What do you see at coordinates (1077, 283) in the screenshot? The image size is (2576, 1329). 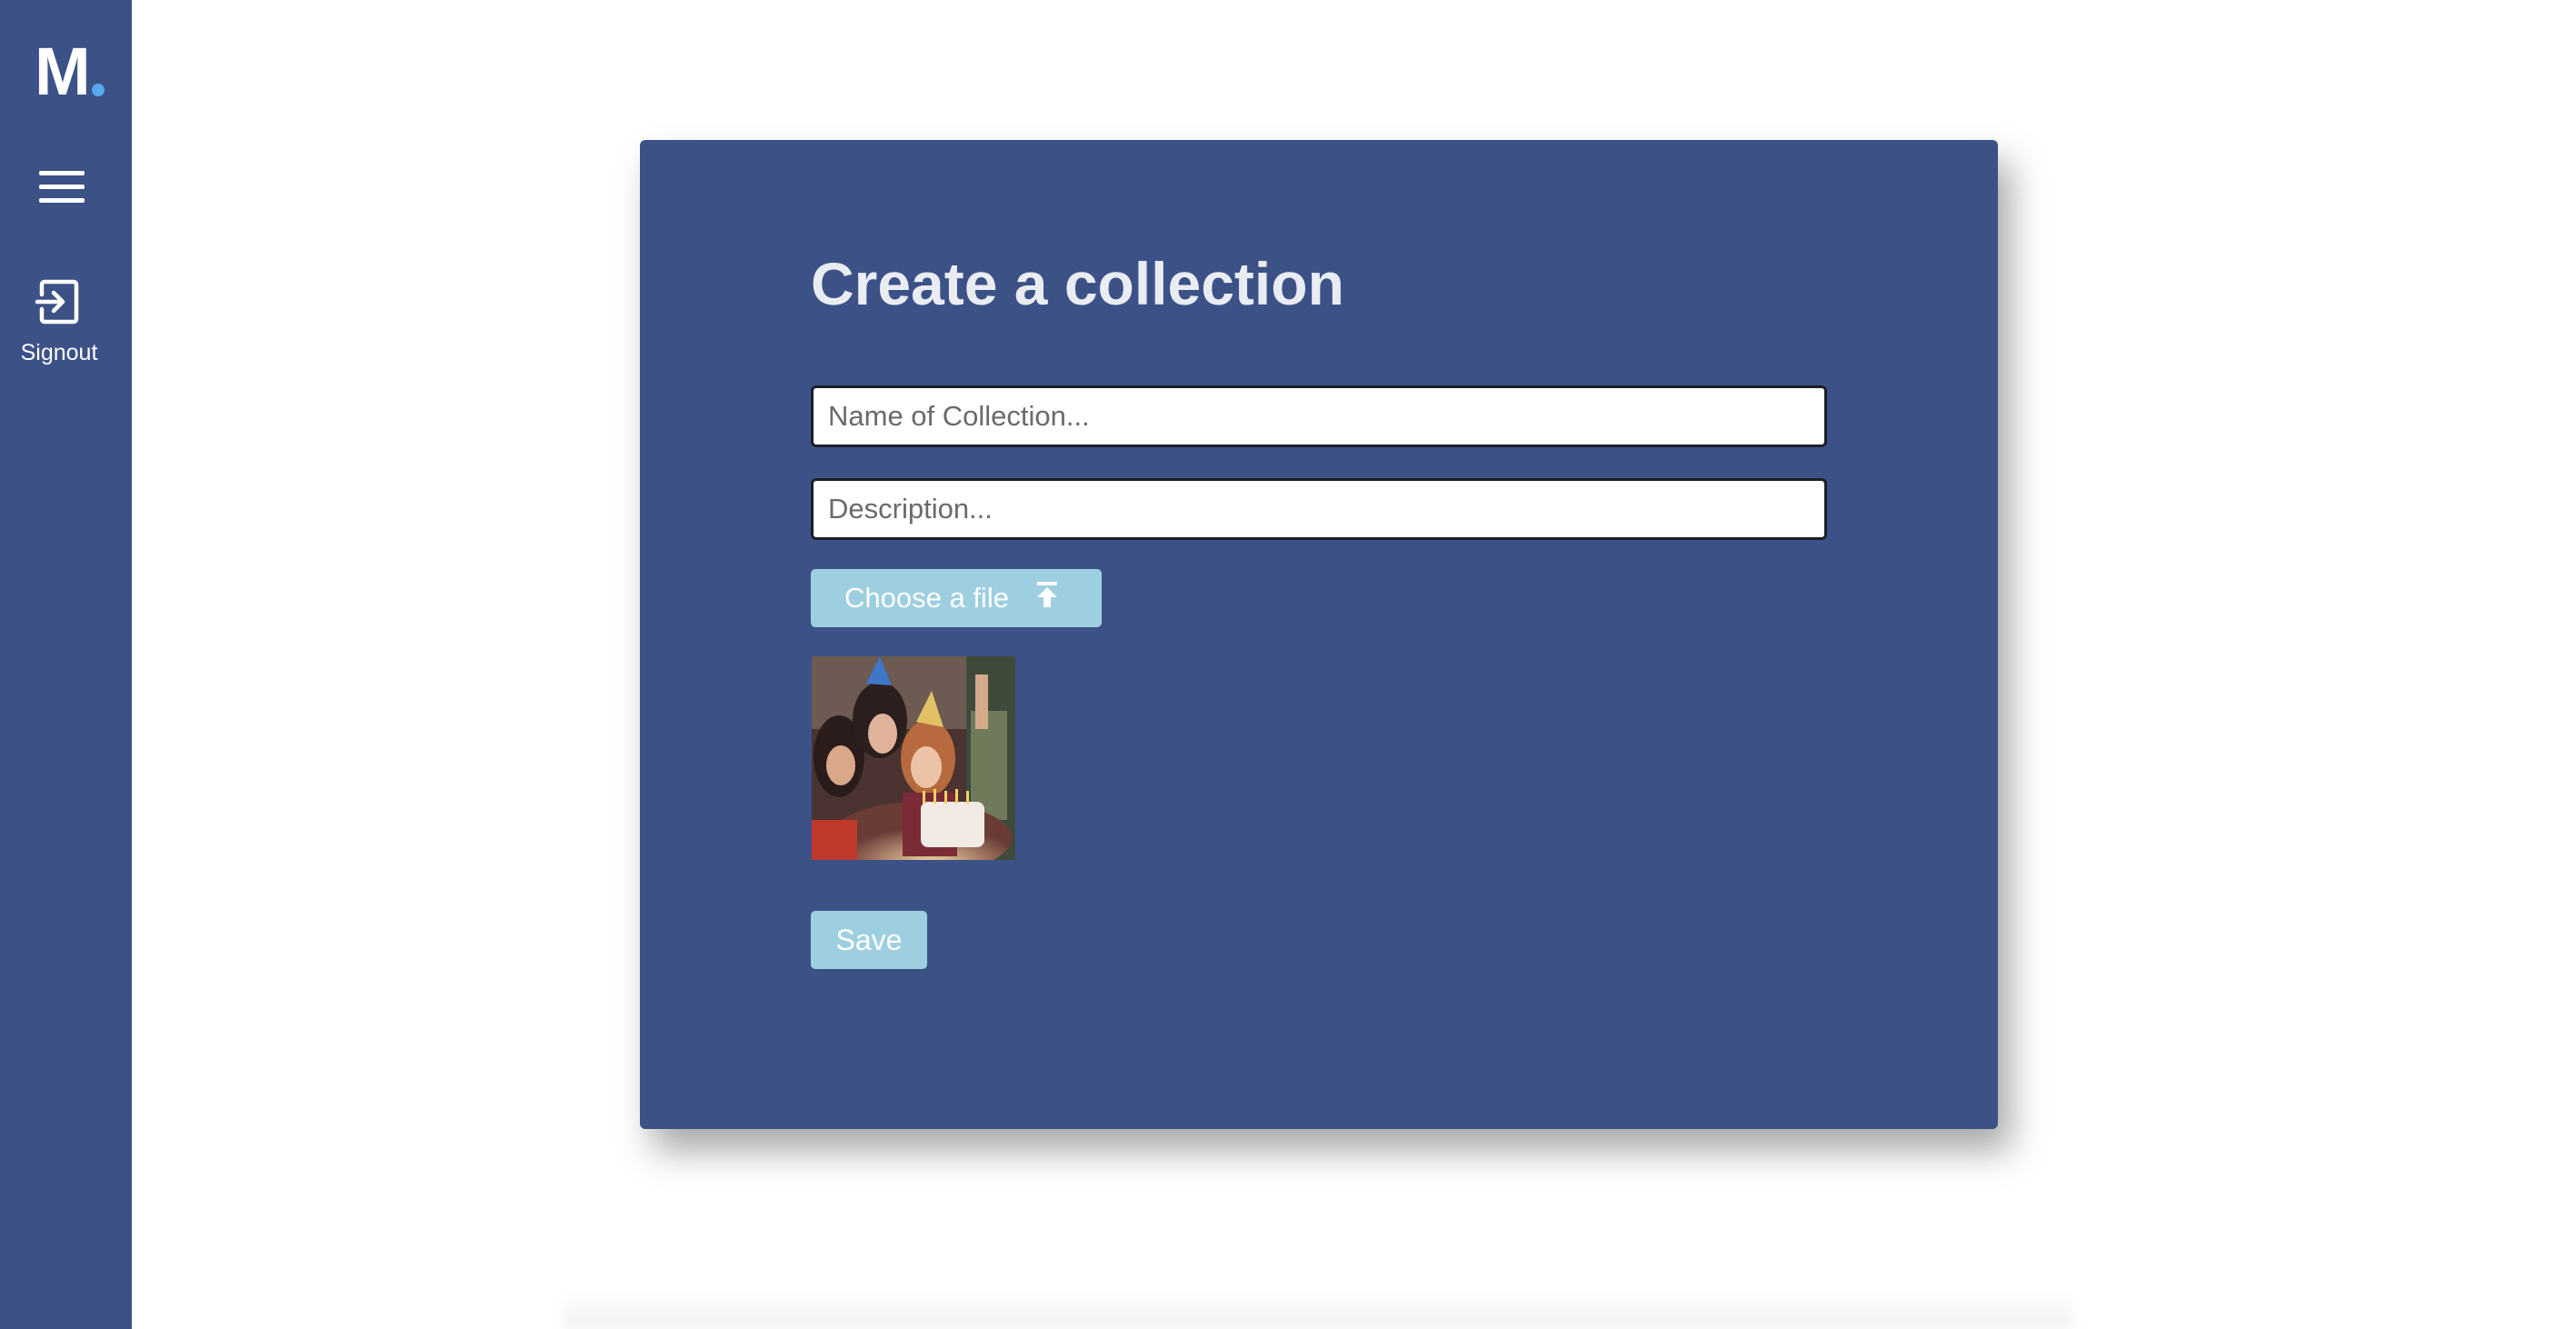 I see `page-title: Create a collection` at bounding box center [1077, 283].